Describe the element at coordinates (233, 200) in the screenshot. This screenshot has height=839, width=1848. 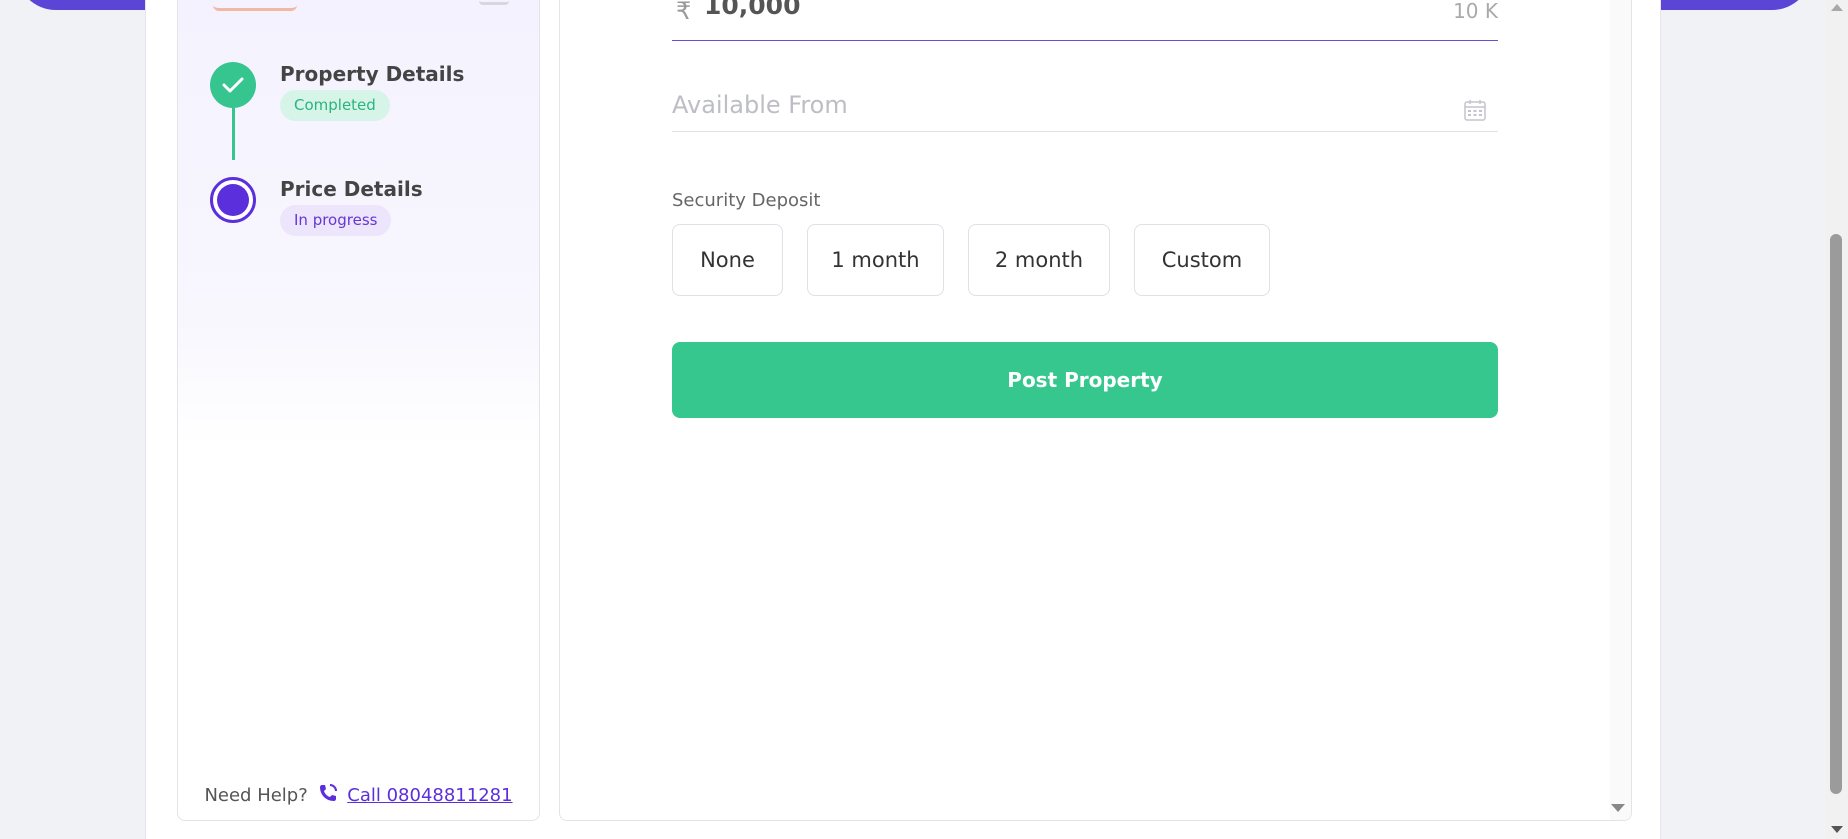
I see `step-in-progress-icon` at that location.